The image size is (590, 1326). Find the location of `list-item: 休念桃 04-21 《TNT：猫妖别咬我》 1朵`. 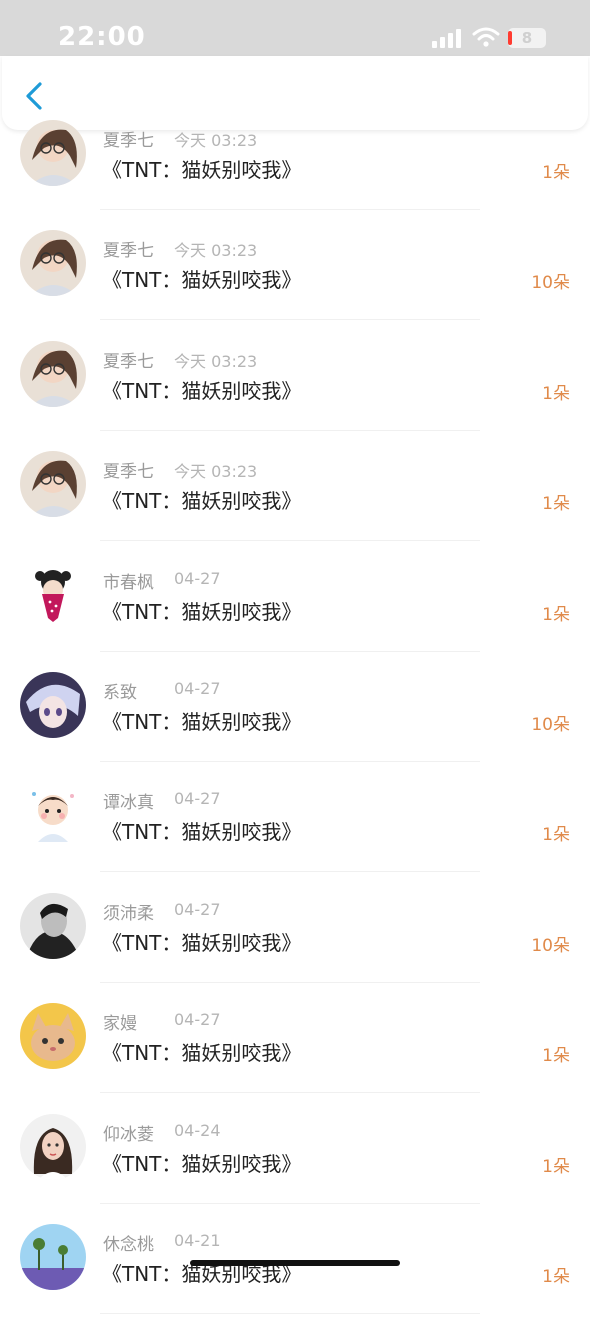

list-item: 休念桃 04-21 《TNT：猫妖别咬我》 1朵 is located at coordinates (295, 1271).